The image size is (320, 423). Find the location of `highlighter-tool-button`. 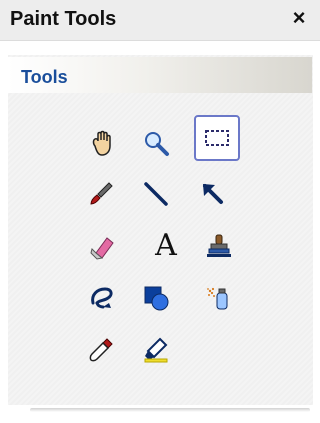

highlighter-tool-button is located at coordinates (156, 349).